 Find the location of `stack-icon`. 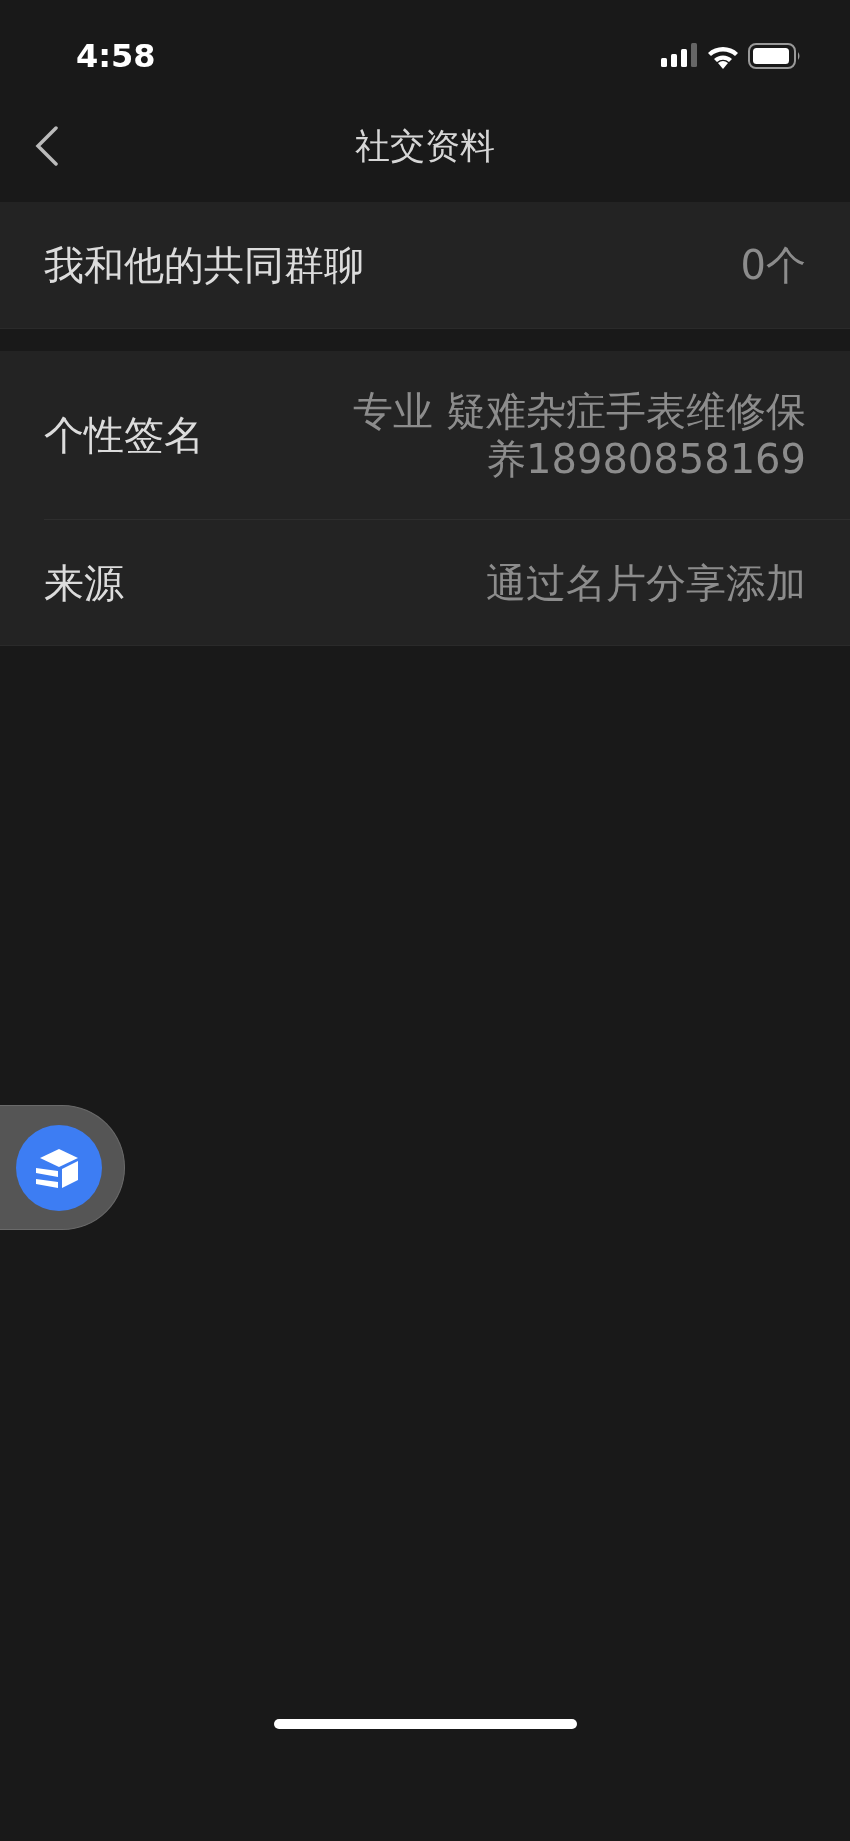

stack-icon is located at coordinates (59, 1167).